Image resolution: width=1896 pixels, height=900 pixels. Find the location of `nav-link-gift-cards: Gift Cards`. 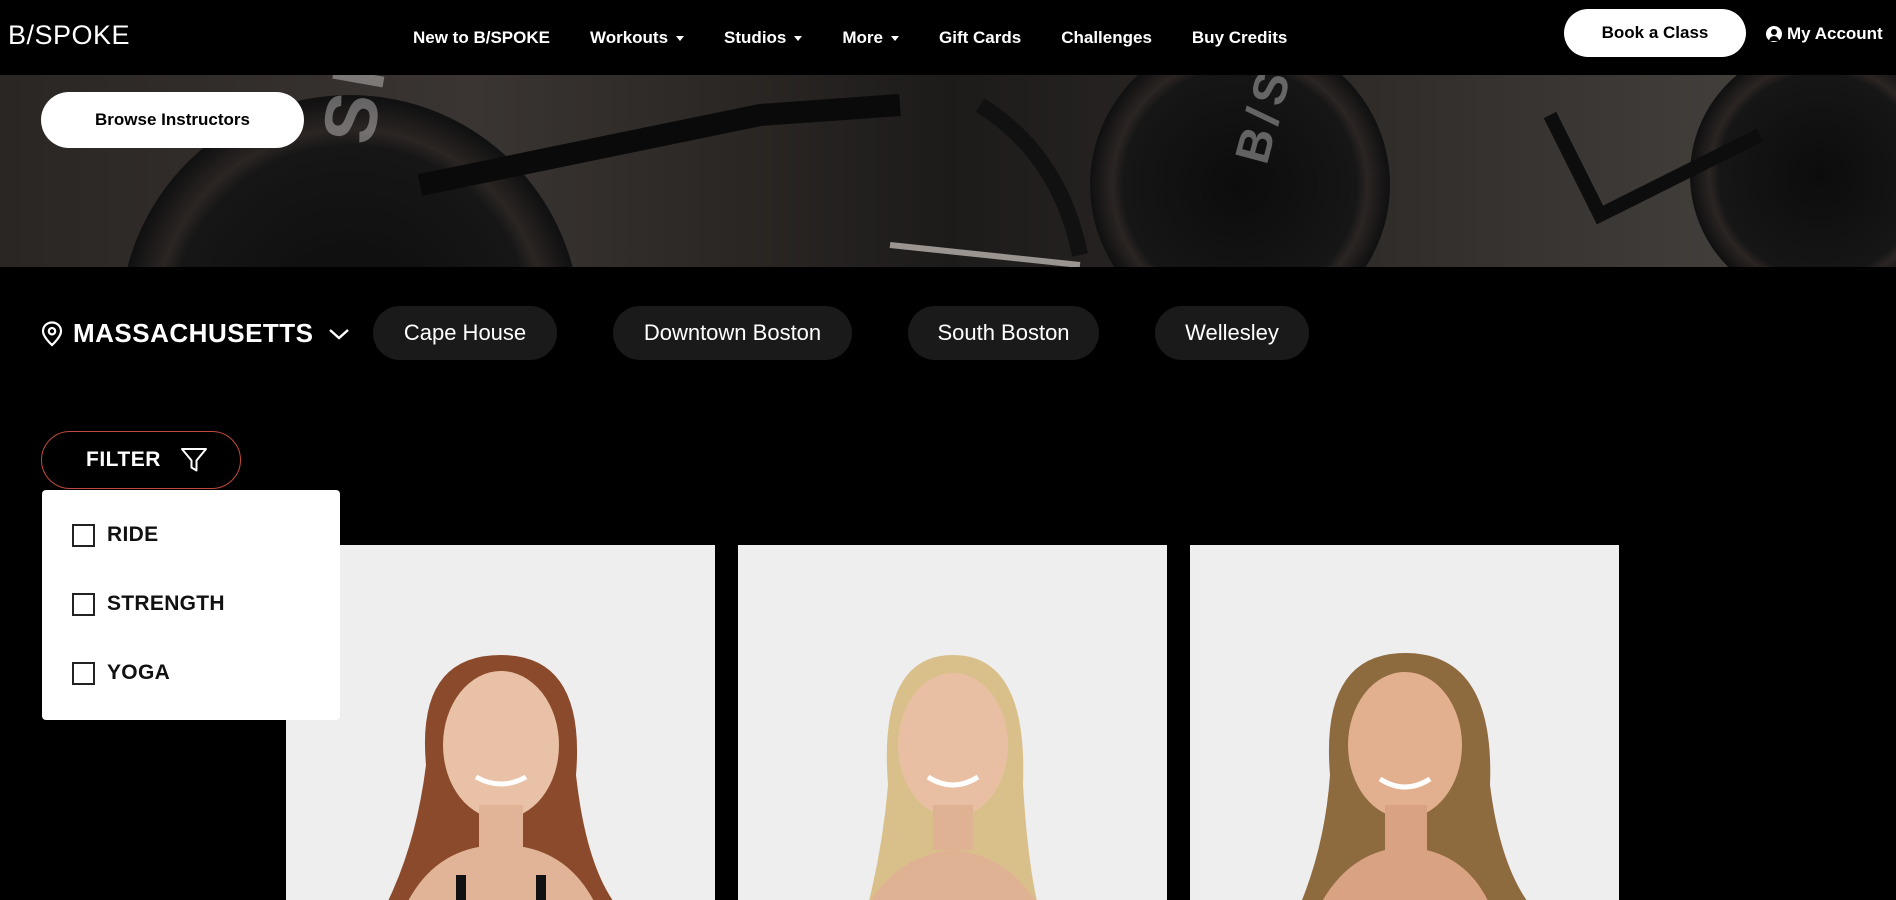

nav-link-gift-cards: Gift Cards is located at coordinates (980, 38).